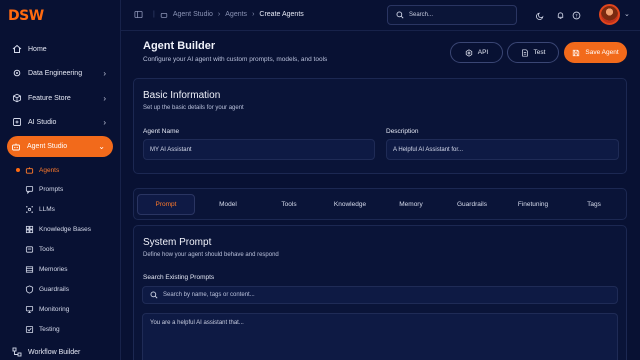 This screenshot has width=640, height=360. What do you see at coordinates (17, 98) in the screenshot?
I see `box-icon` at bounding box center [17, 98].